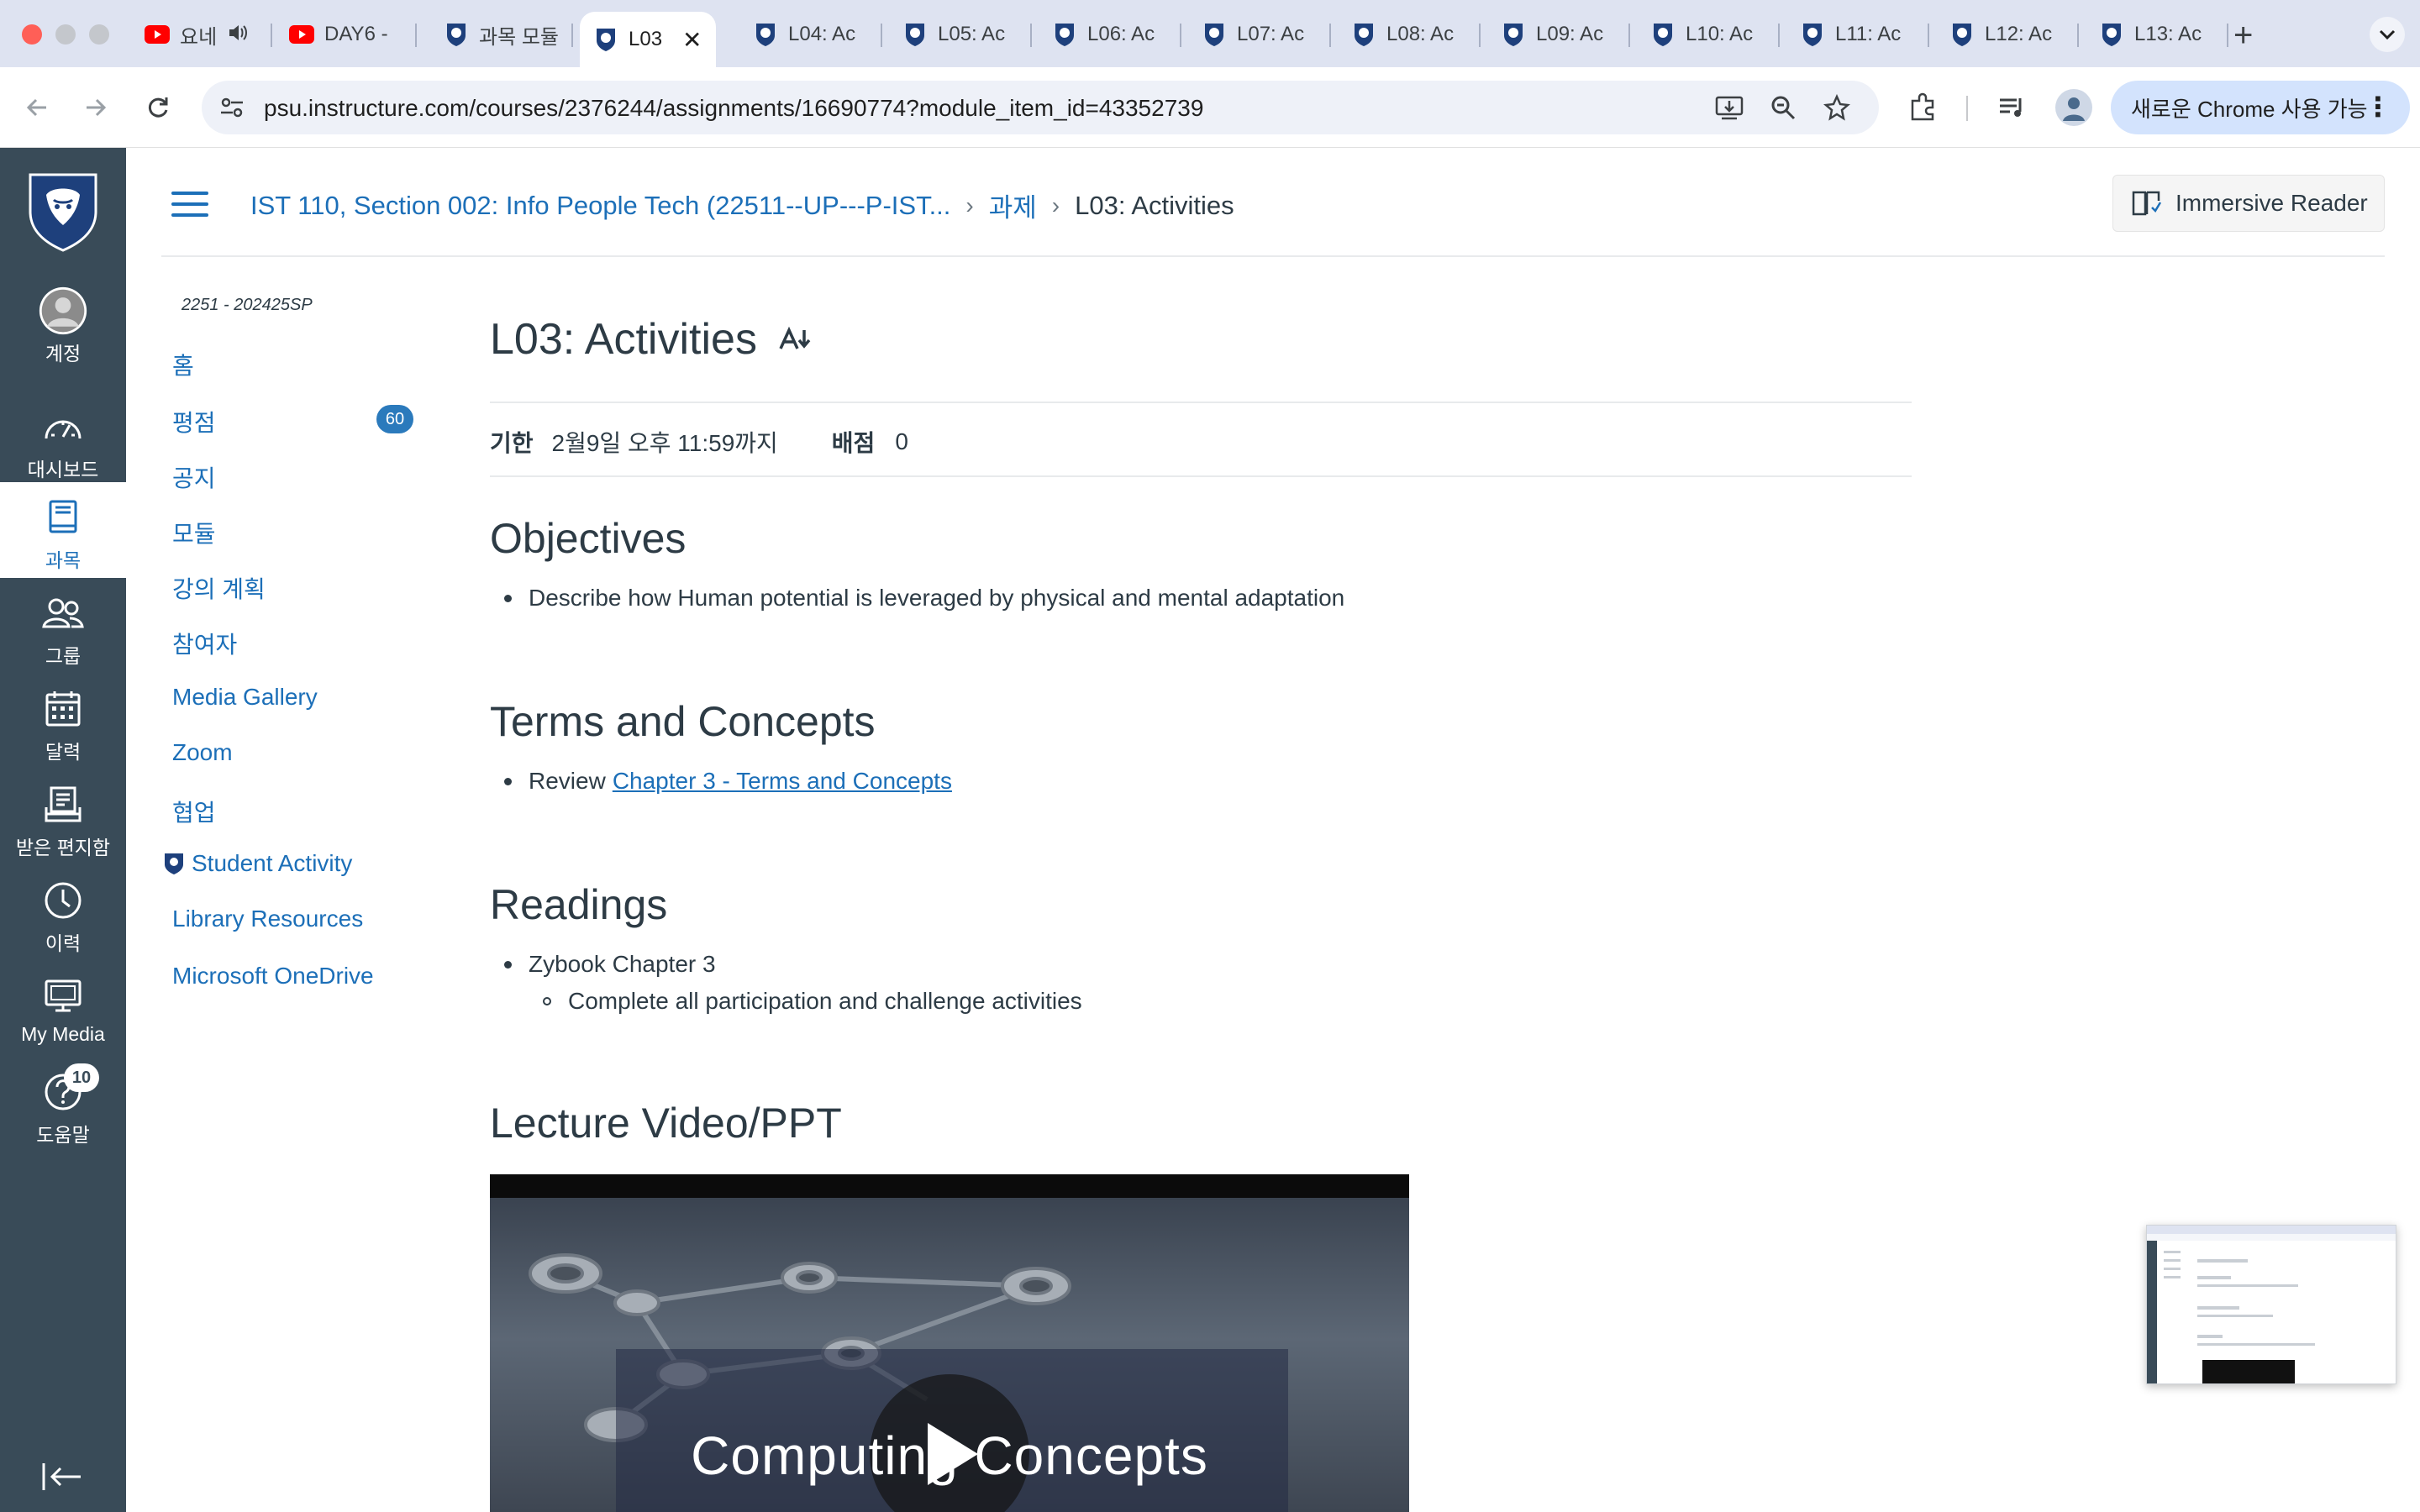  I want to click on chrome-update-button: 새로운 Chrome 사용 가능 ⋮, so click(2261, 107).